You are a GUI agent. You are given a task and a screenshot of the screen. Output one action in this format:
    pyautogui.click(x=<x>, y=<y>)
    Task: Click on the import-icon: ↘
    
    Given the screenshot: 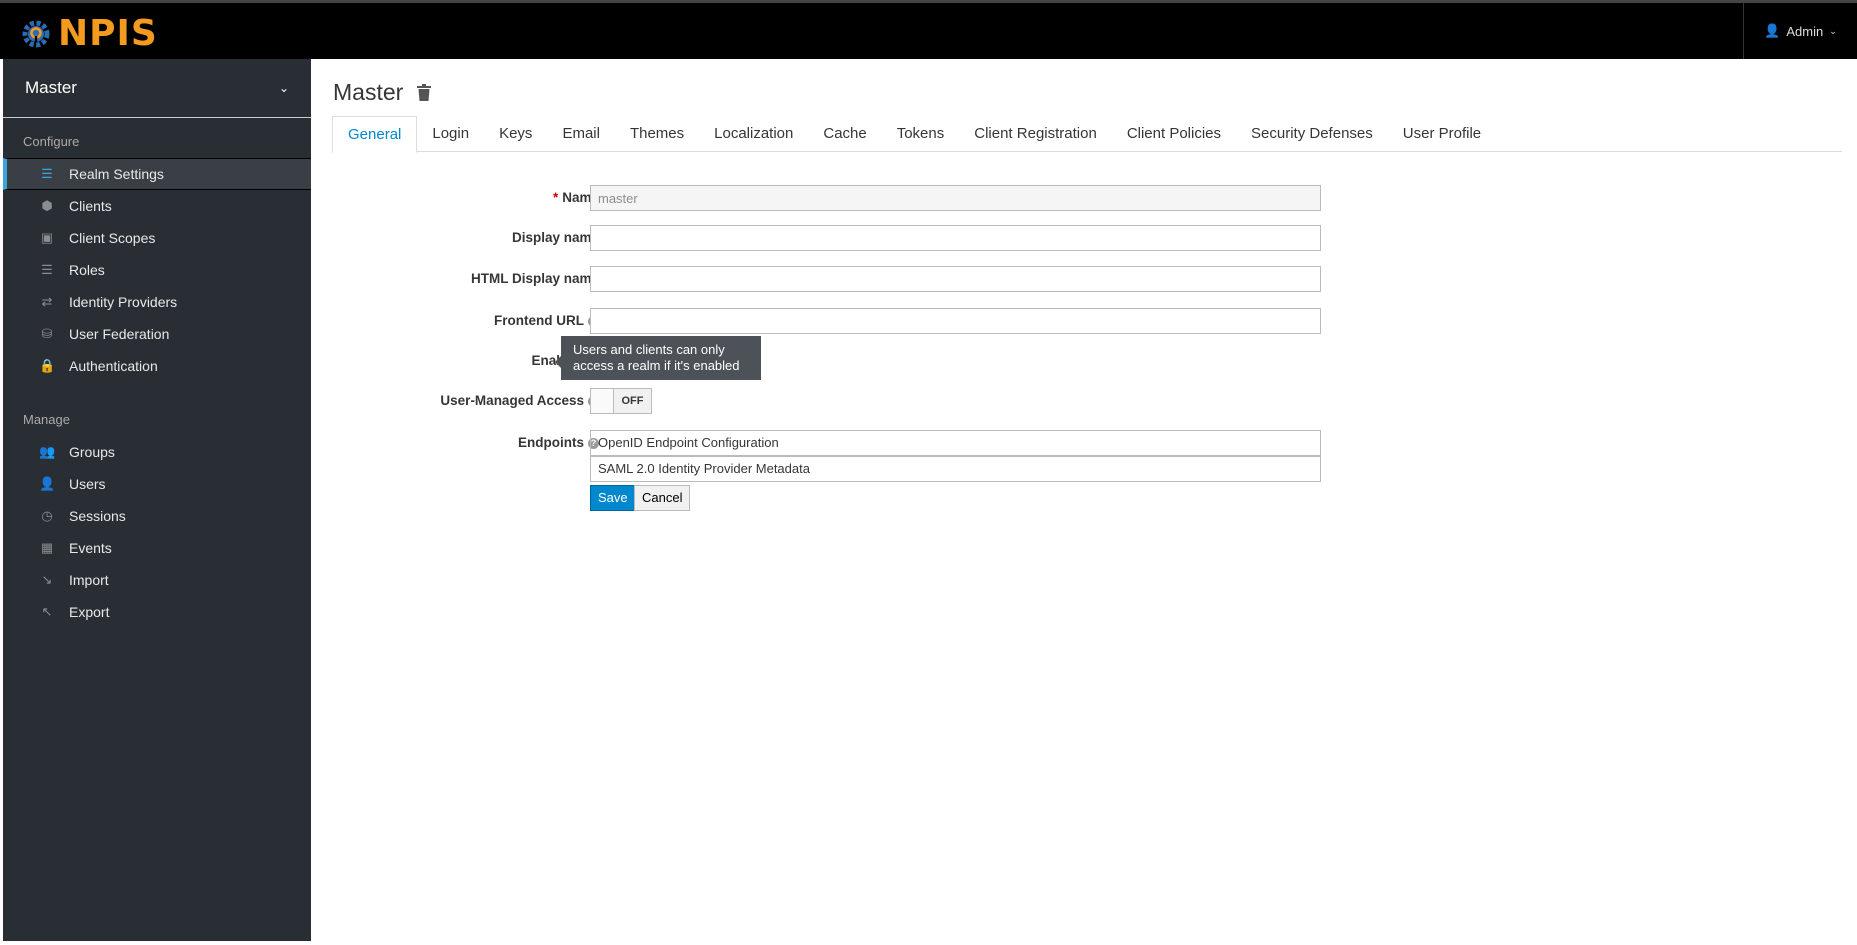 What is the action you would take?
    pyautogui.click(x=47, y=579)
    